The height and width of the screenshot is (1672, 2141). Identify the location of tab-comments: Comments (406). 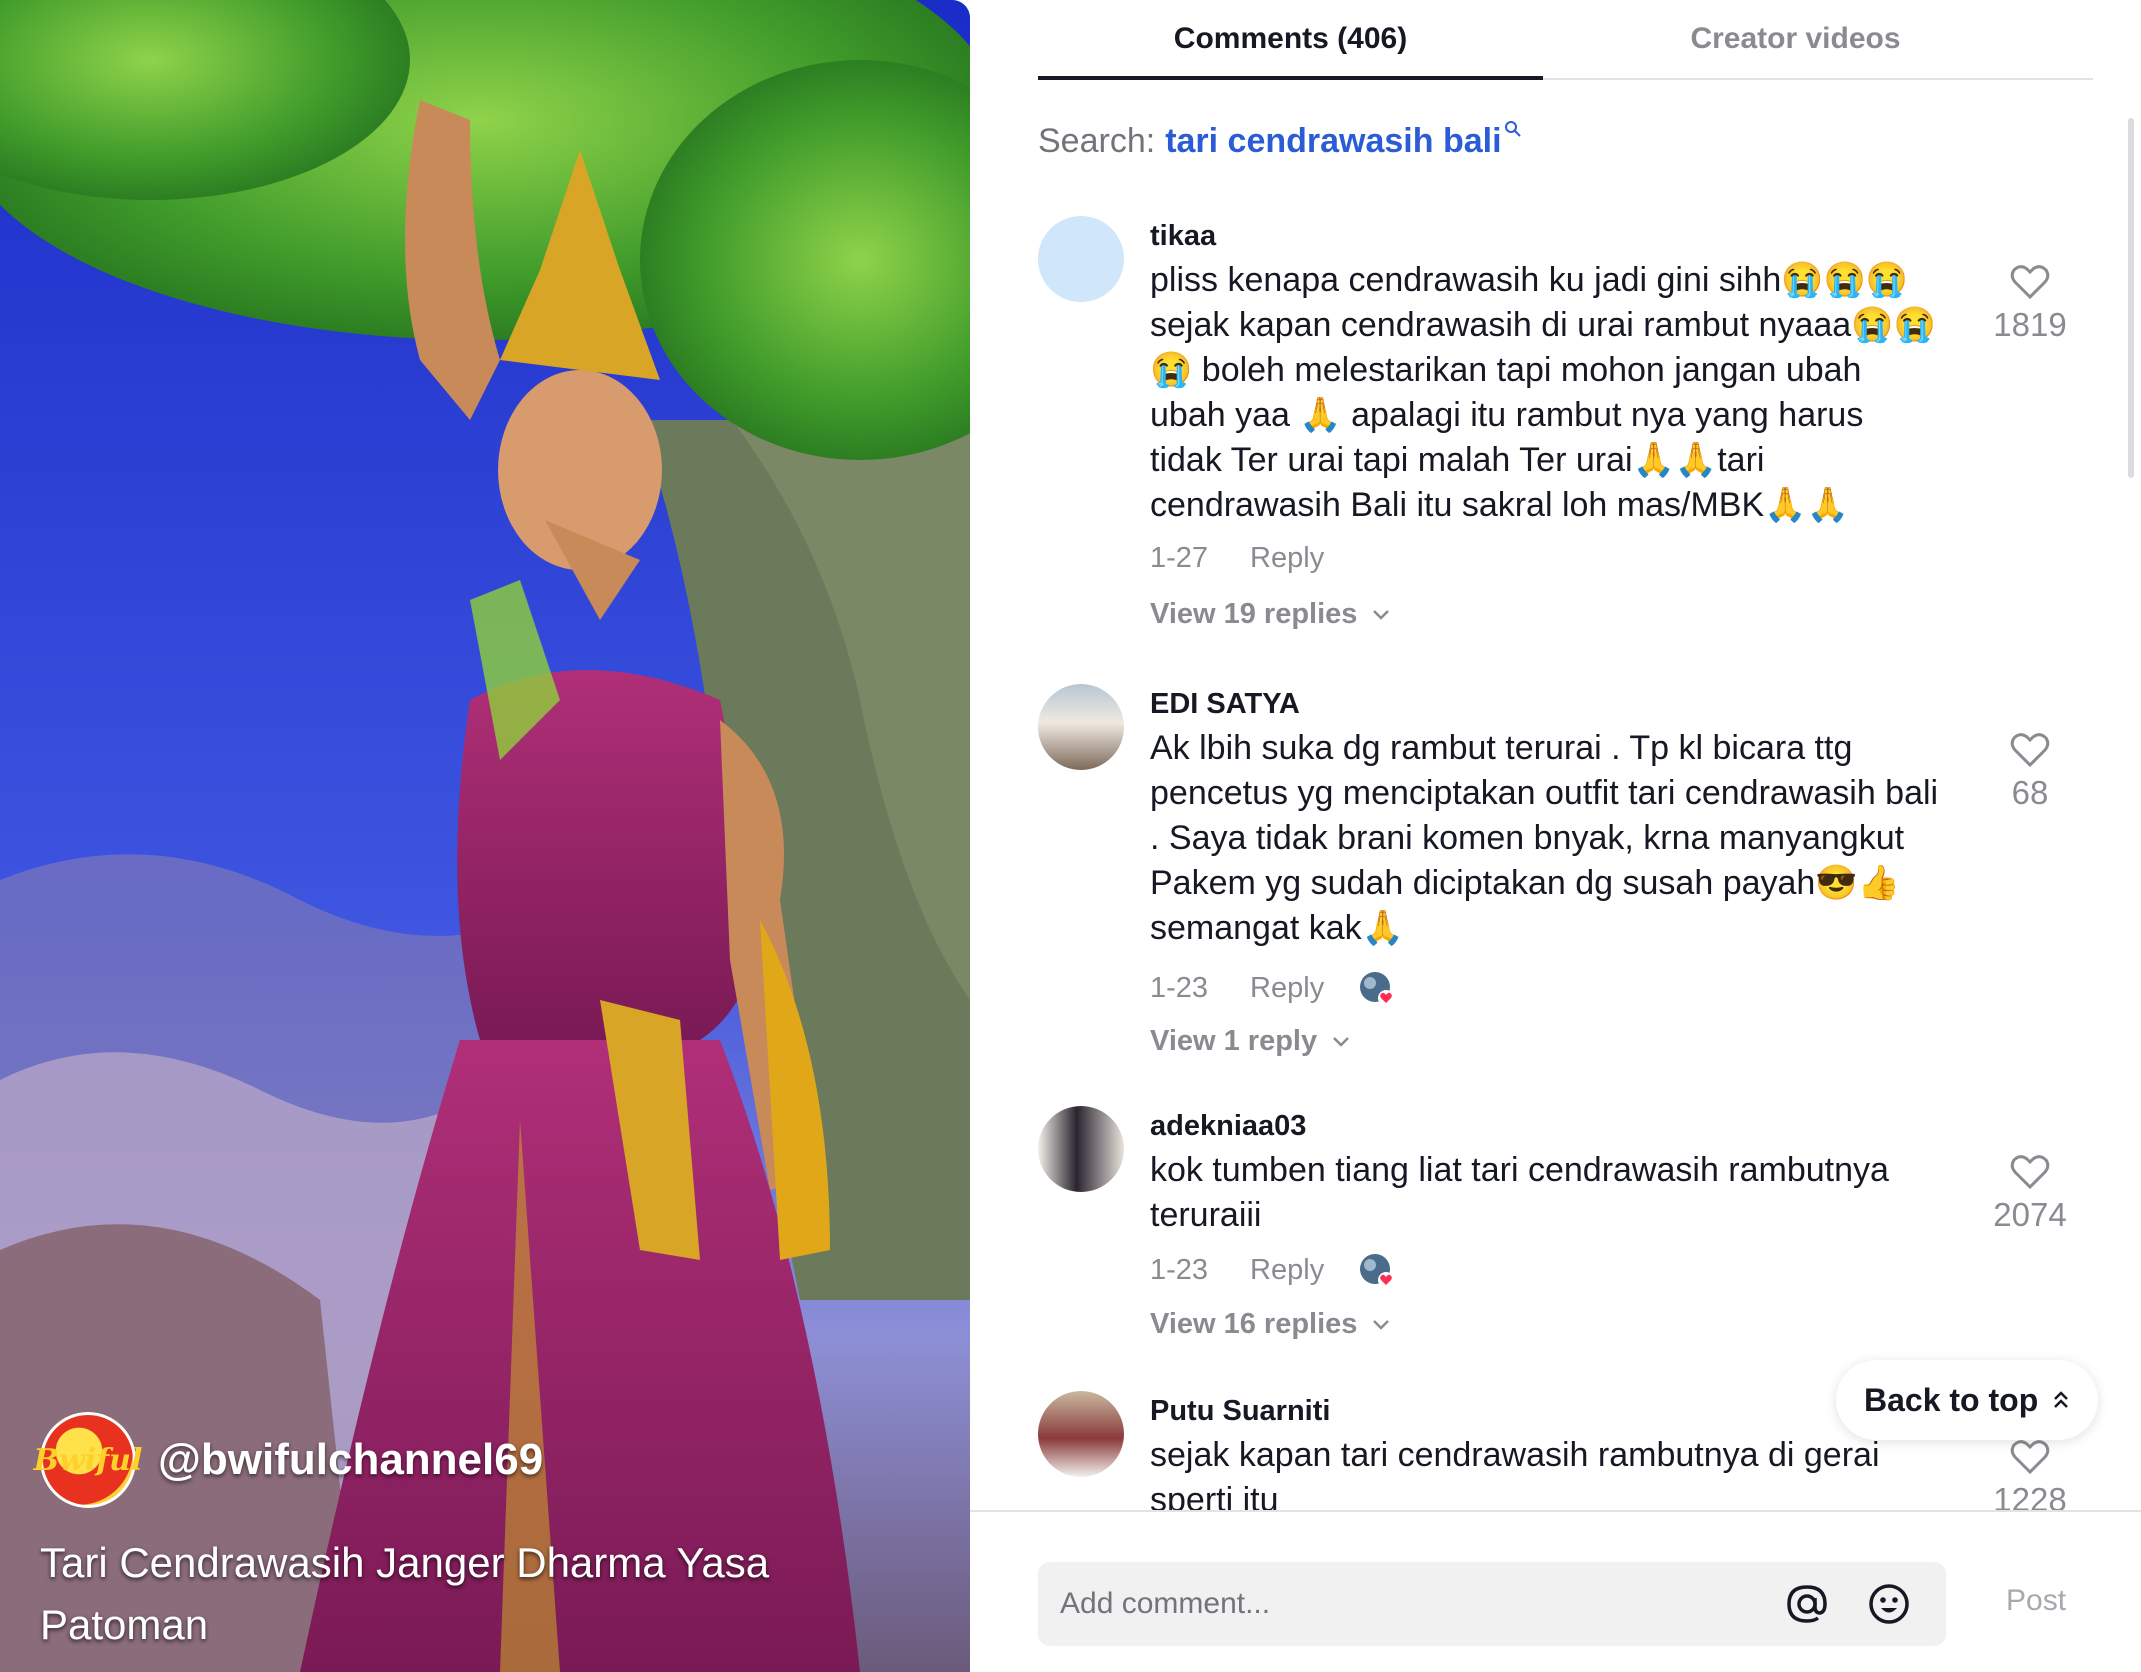
(1290, 40).